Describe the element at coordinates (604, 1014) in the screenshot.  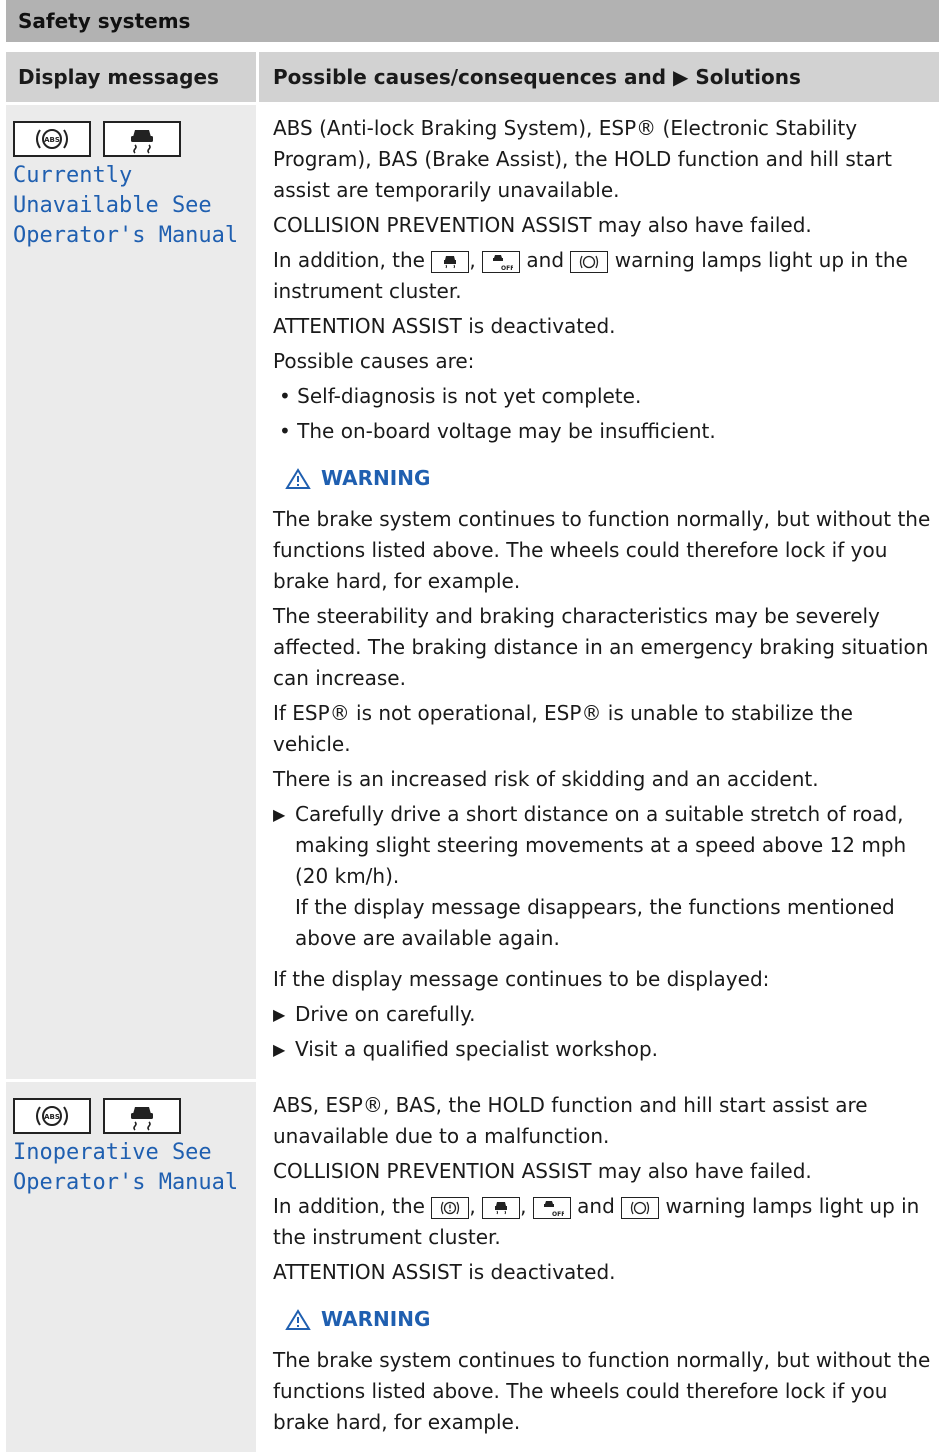
I see `solution-step: ▶ Drive on carefully.` at that location.